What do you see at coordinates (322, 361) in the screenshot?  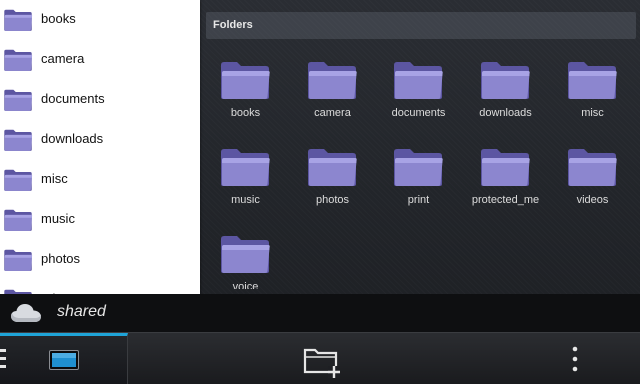 I see `new-folder-icon` at bounding box center [322, 361].